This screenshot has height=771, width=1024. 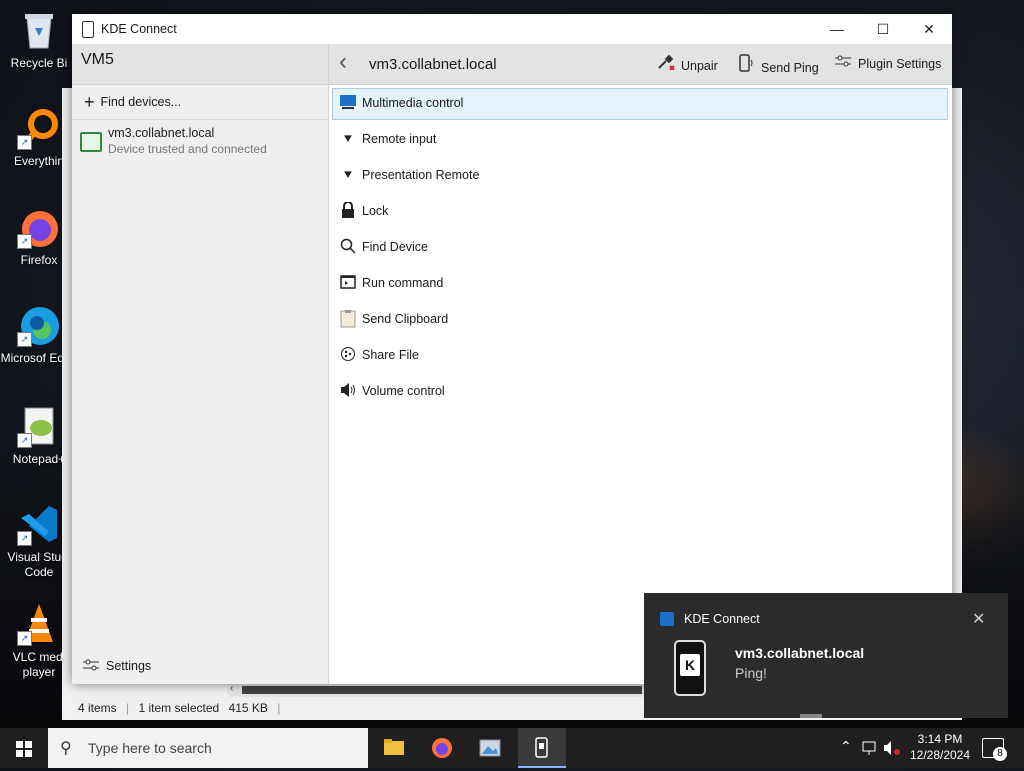 I want to click on status-item-count: 4 items, so click(x=97, y=708).